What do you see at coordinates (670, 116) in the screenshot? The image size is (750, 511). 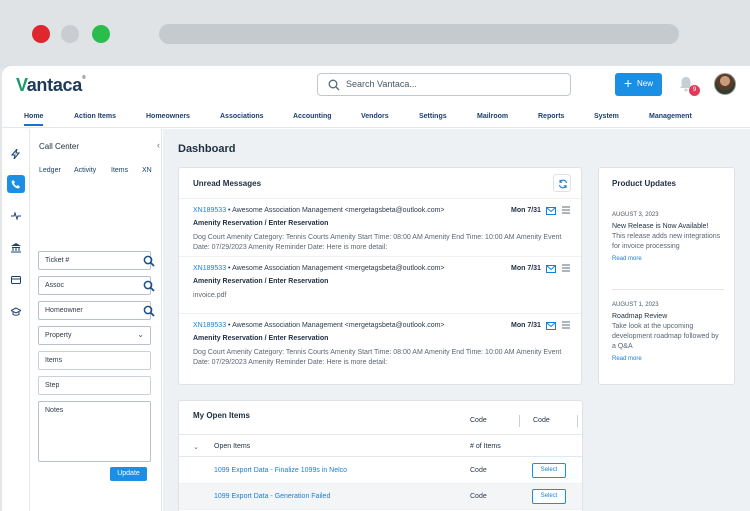 I see `nav-management: Management` at bounding box center [670, 116].